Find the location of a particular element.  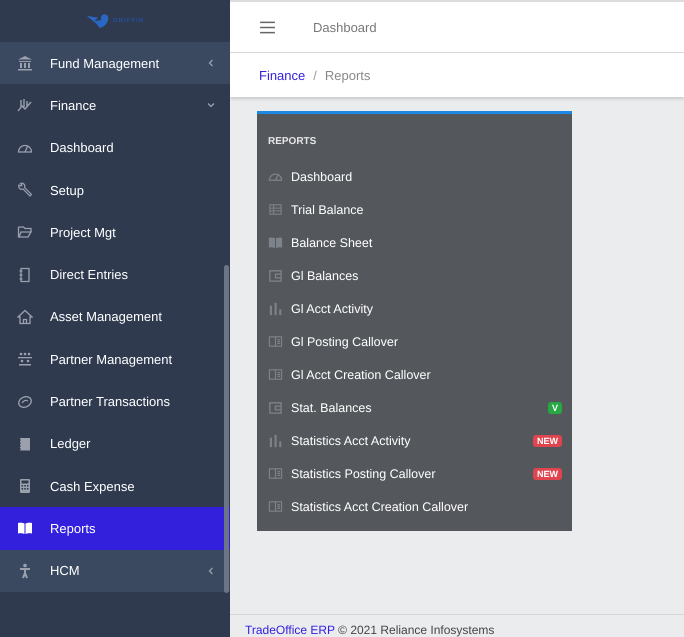

sidebar-item: Ledger is located at coordinates (115, 443).